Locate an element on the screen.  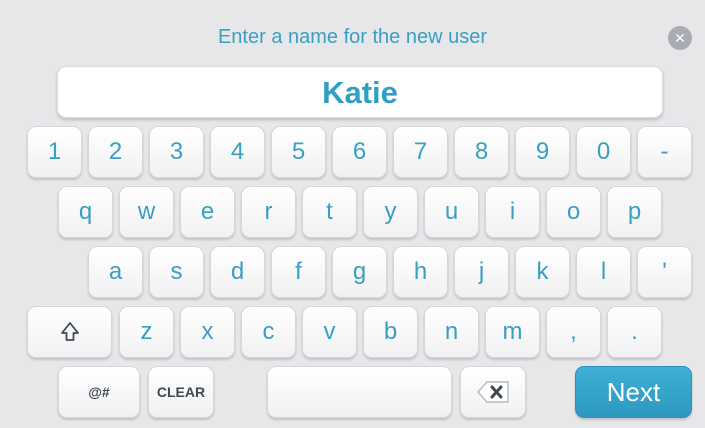
key-6: 6 is located at coordinates (359, 152).